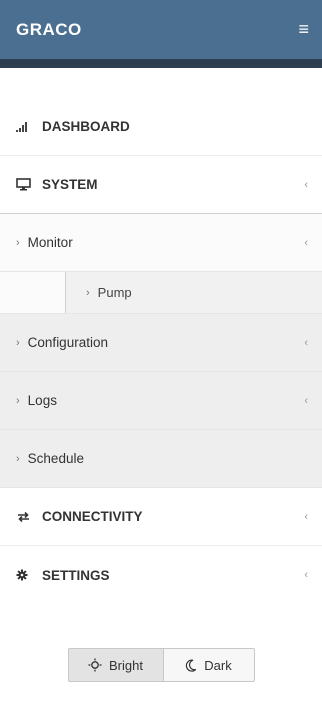 The height and width of the screenshot is (719, 322). I want to click on submenu-pump-container: › Pump, so click(161, 293).